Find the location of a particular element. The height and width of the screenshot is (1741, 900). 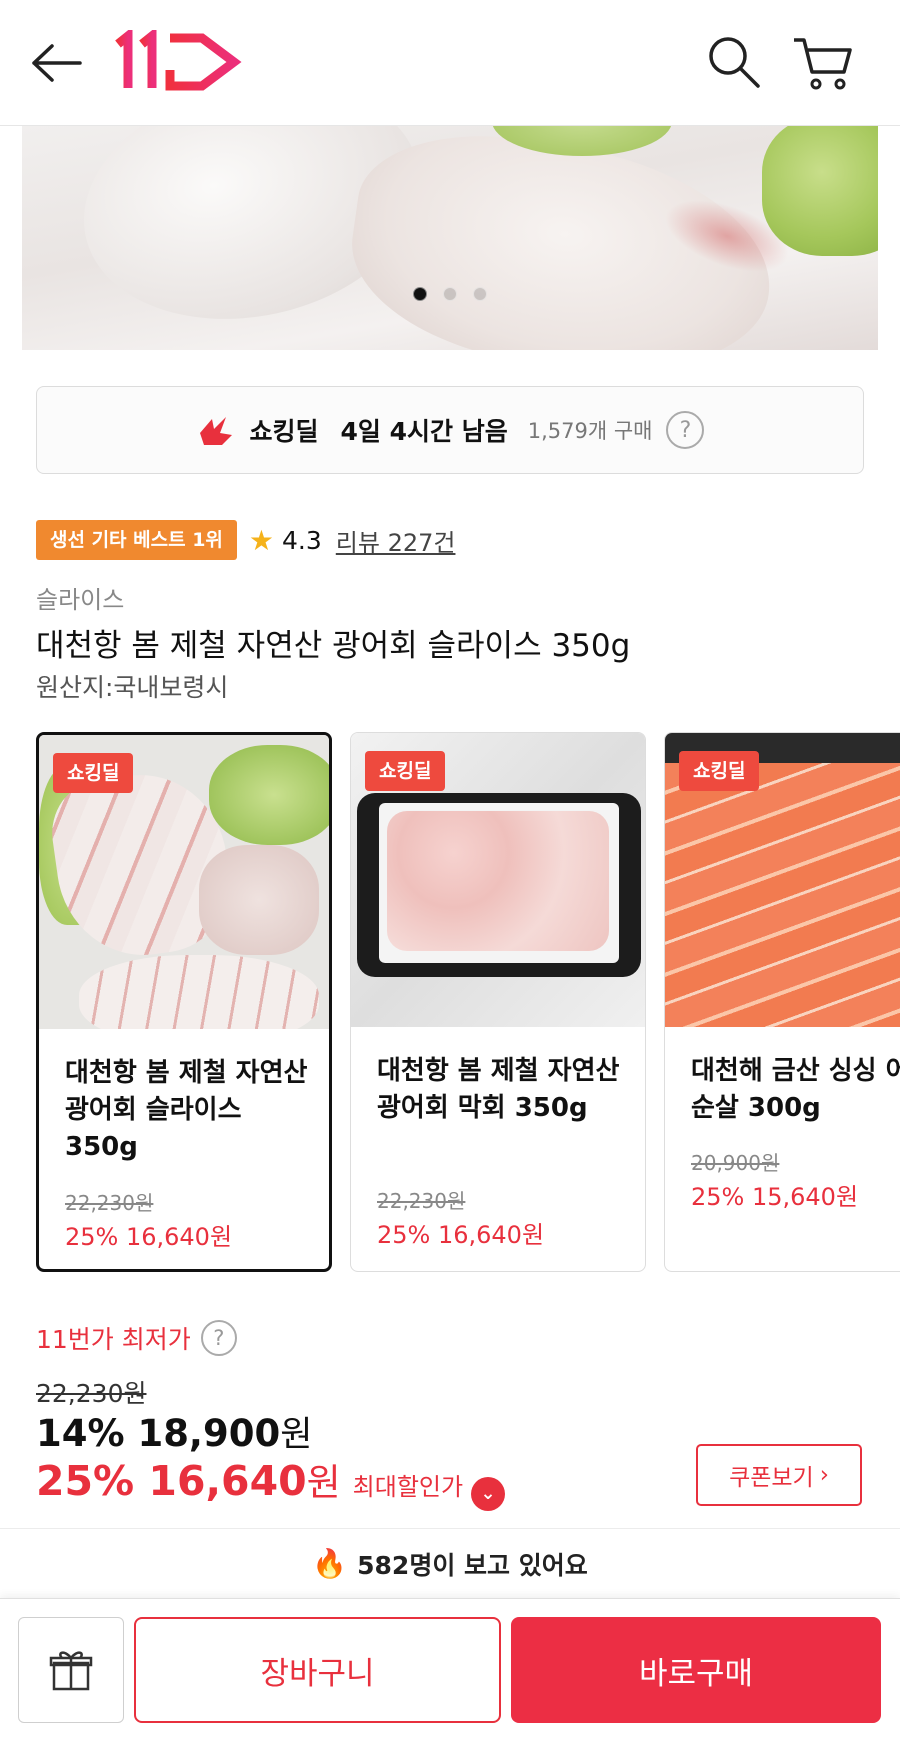

star-icon: ★ is located at coordinates (261, 540).